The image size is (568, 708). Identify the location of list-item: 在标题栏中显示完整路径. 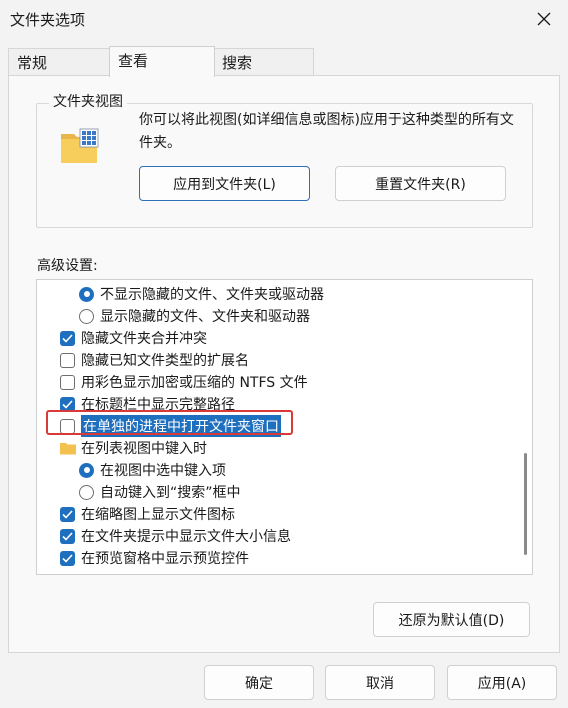
(147, 404).